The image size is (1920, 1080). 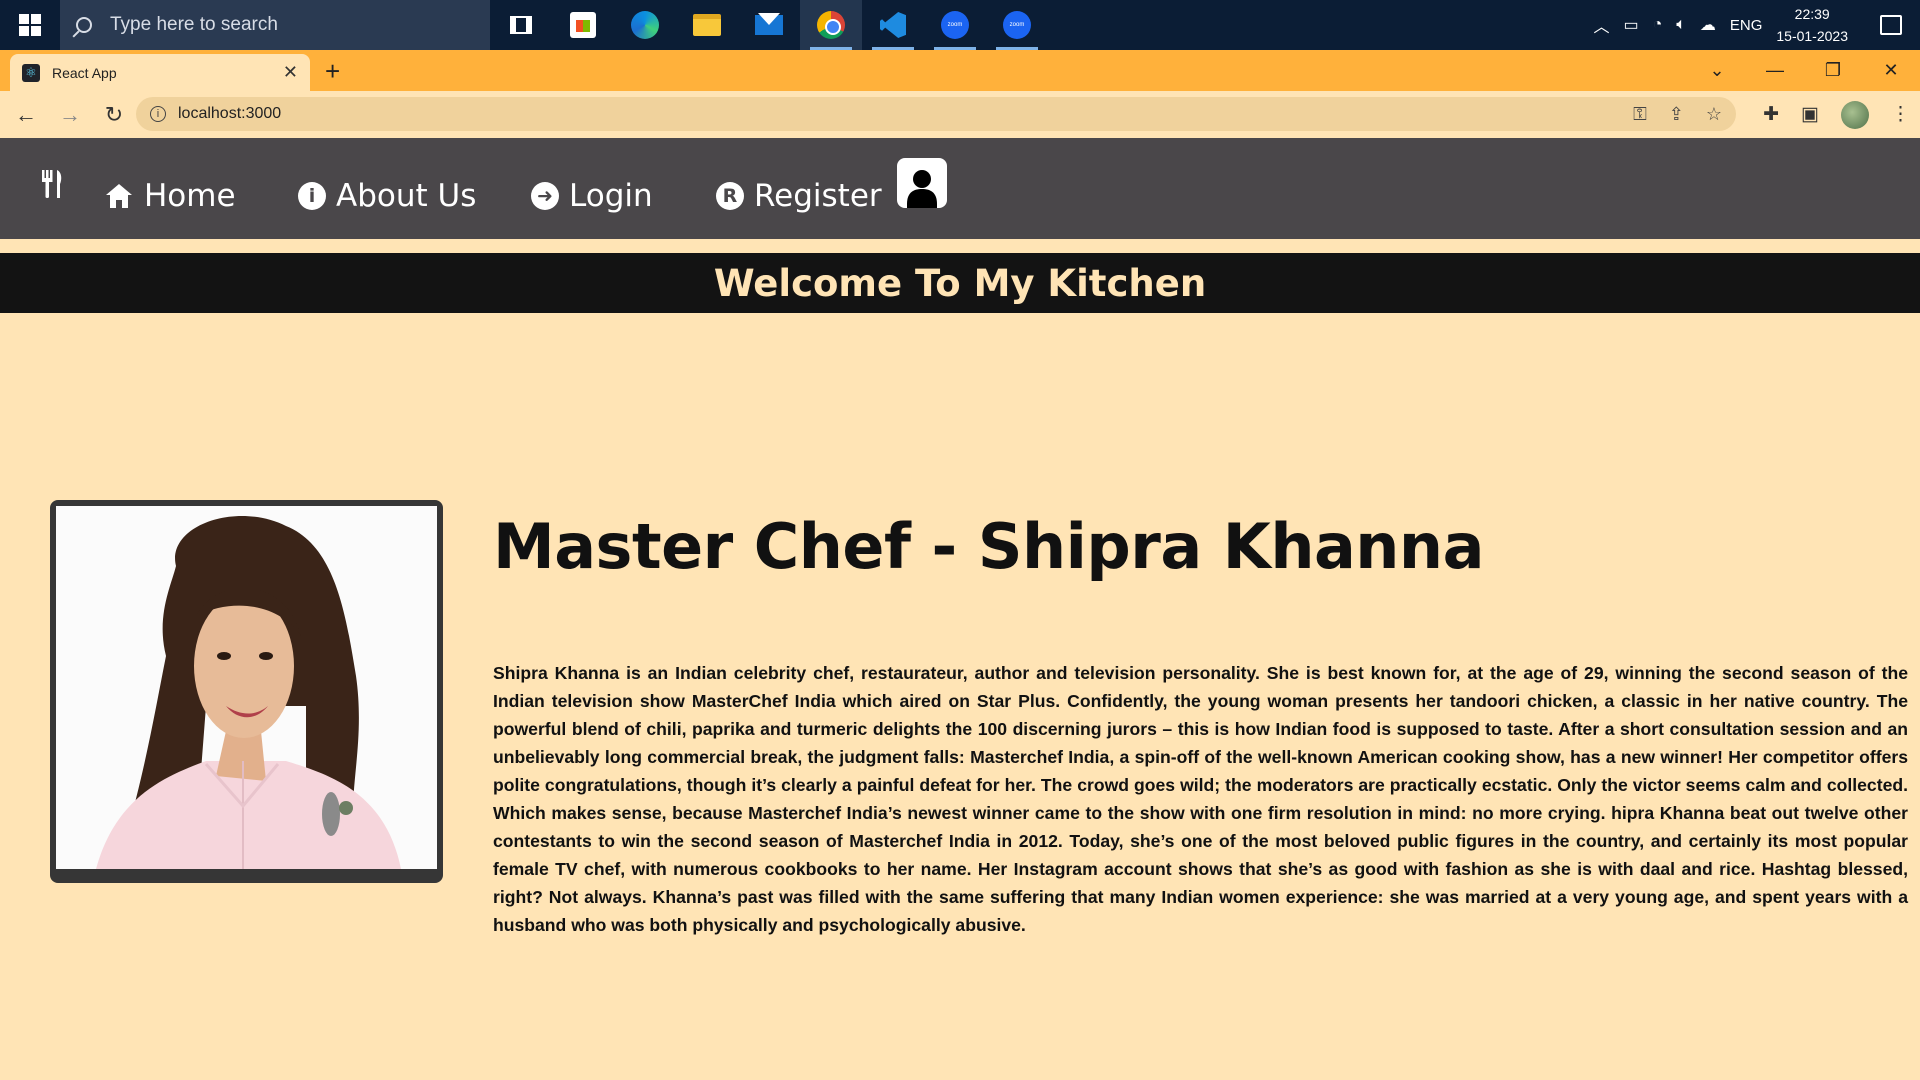 I want to click on onedrive-icon: ☁︎, so click(x=1708, y=25).